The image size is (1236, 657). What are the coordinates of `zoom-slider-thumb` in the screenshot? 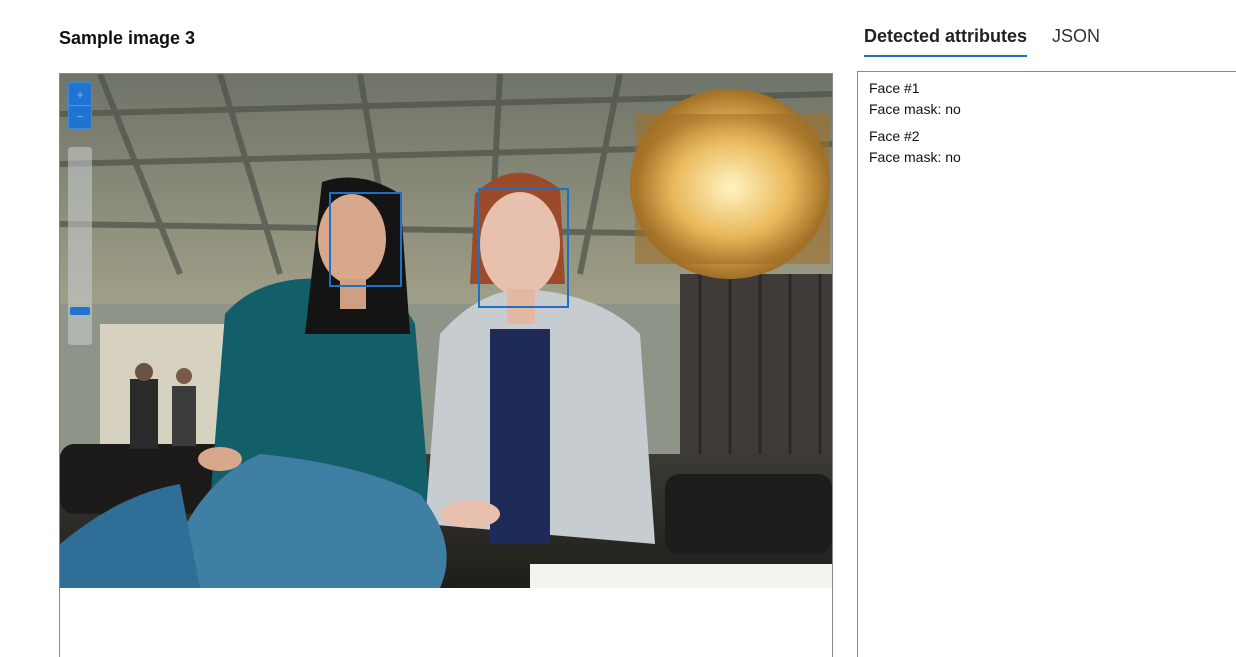 It's located at (80, 311).